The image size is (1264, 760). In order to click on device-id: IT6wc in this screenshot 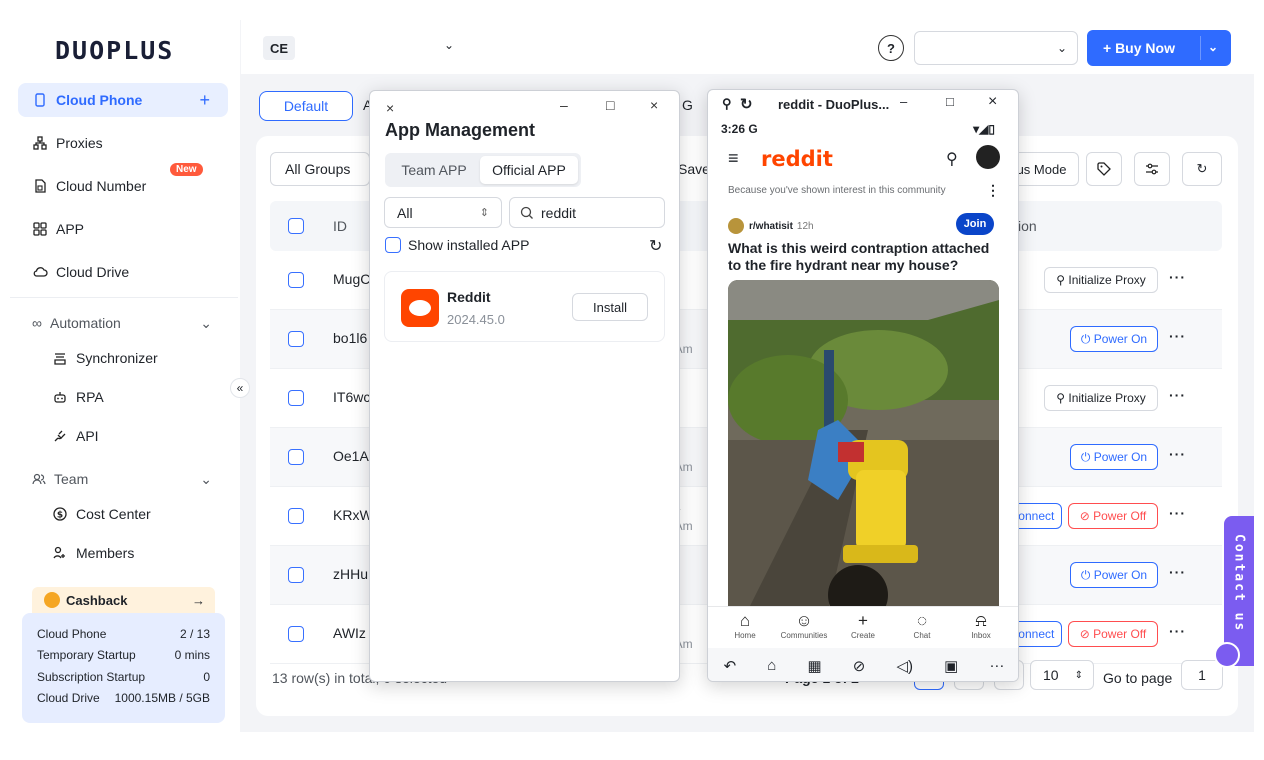, I will do `click(352, 397)`.